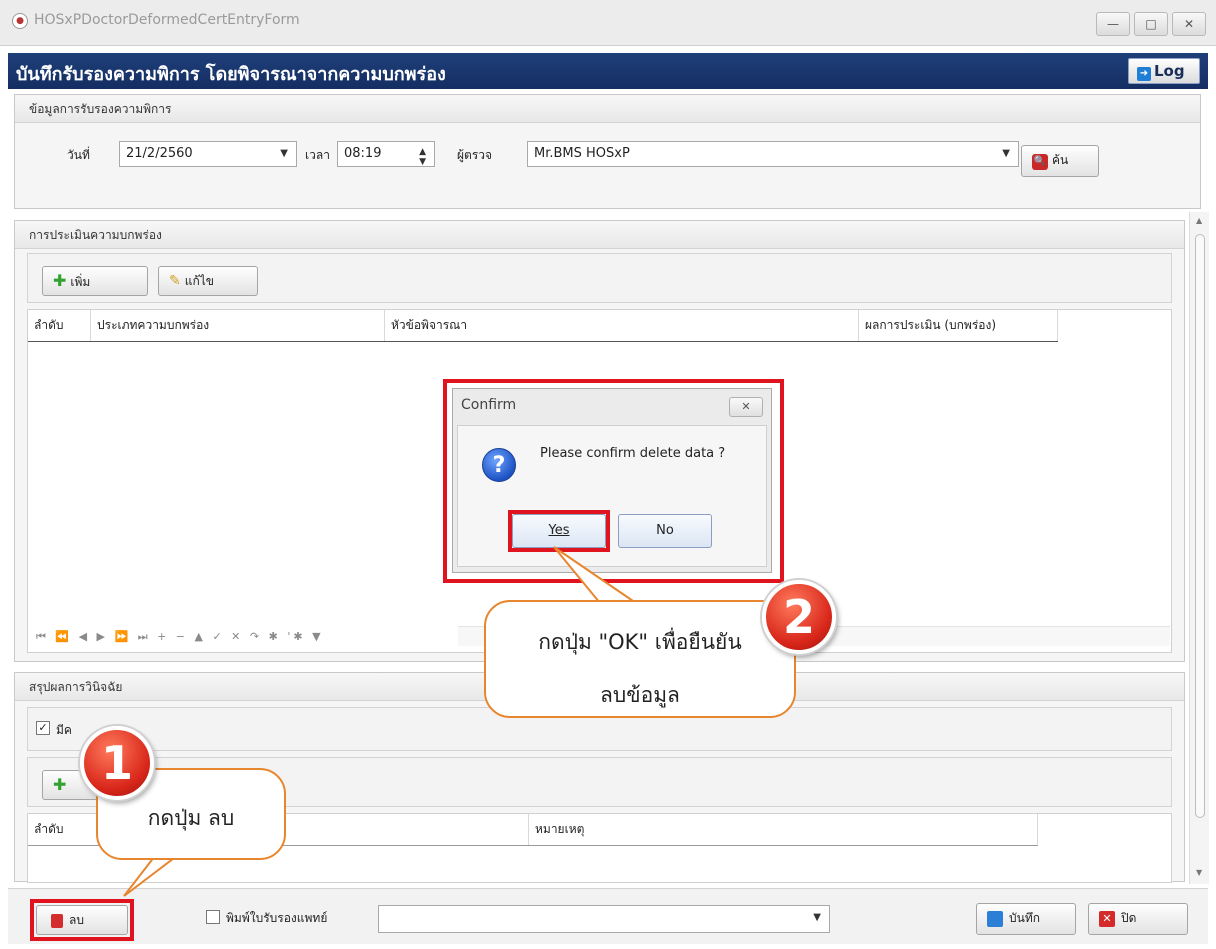 Image resolution: width=1216 pixels, height=949 pixels. Describe the element at coordinates (608, 23) in the screenshot. I see `window-titlebar: ● HOSxPDoctorDeformedCertEntryForm — □ ✕` at that location.